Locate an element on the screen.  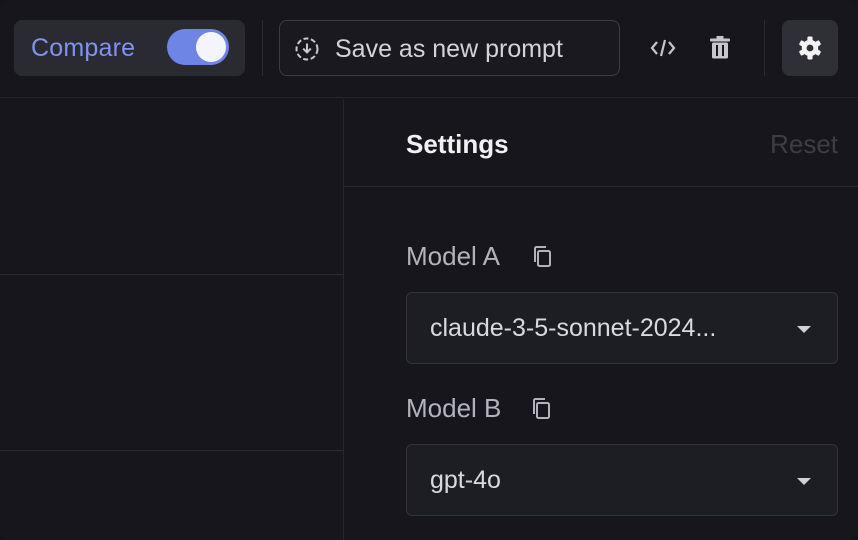
settings-header: Settings Reset is located at coordinates (601, 143).